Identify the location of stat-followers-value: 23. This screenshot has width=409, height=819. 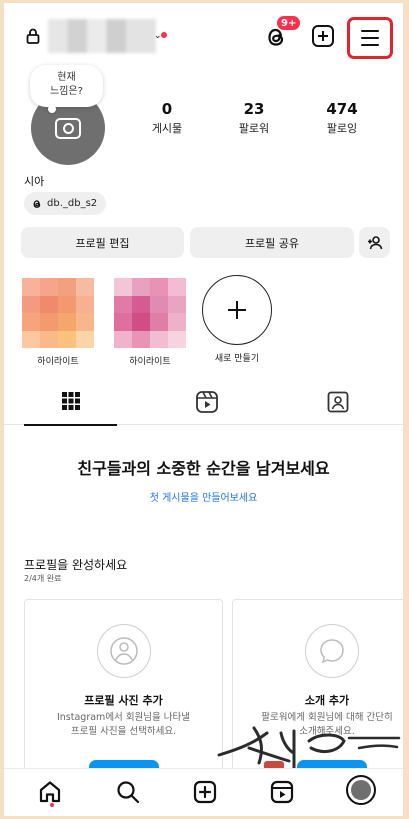
(254, 109).